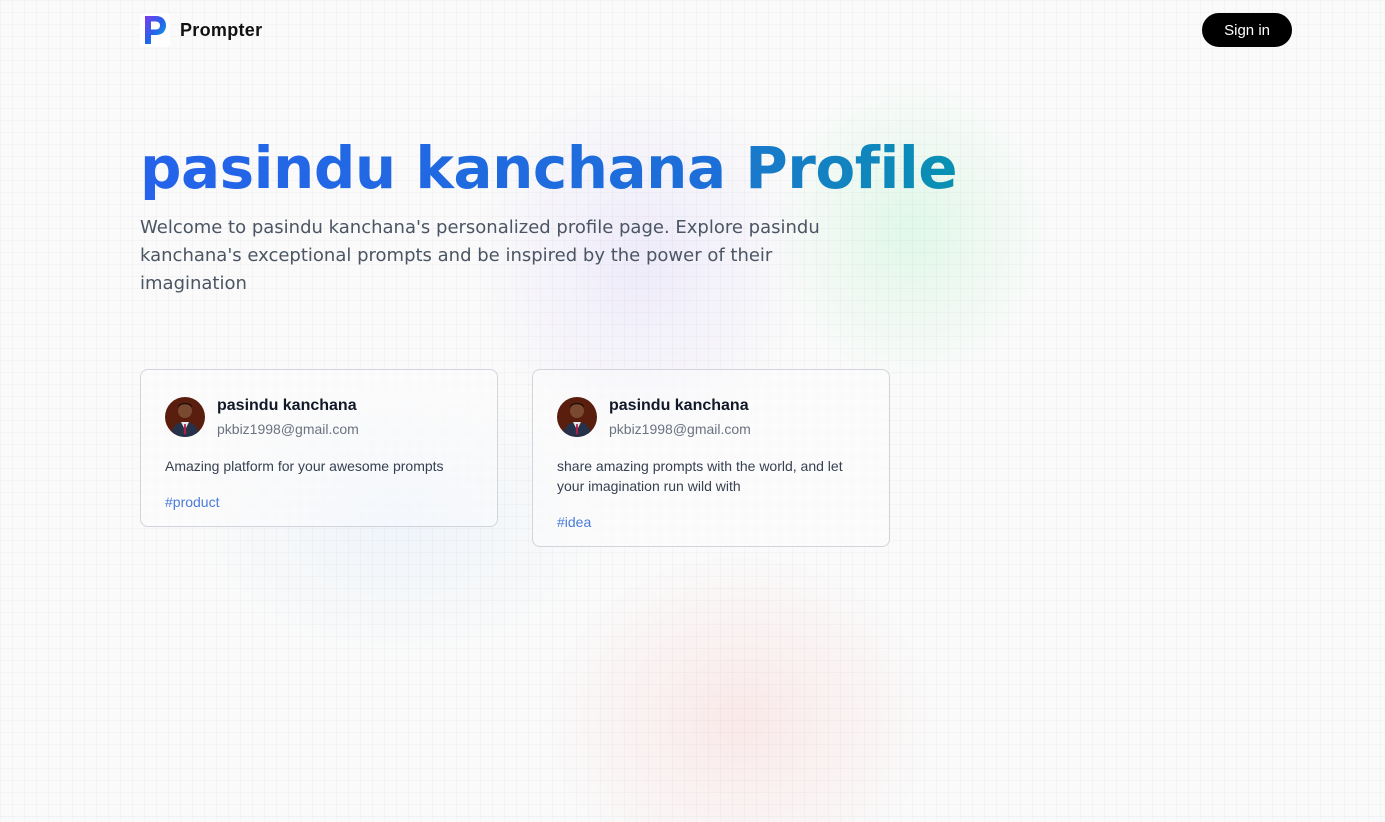 This screenshot has width=1385, height=822. Describe the element at coordinates (433, 168) in the screenshot. I see `profile-name-heading: pasindu kanchana` at that location.